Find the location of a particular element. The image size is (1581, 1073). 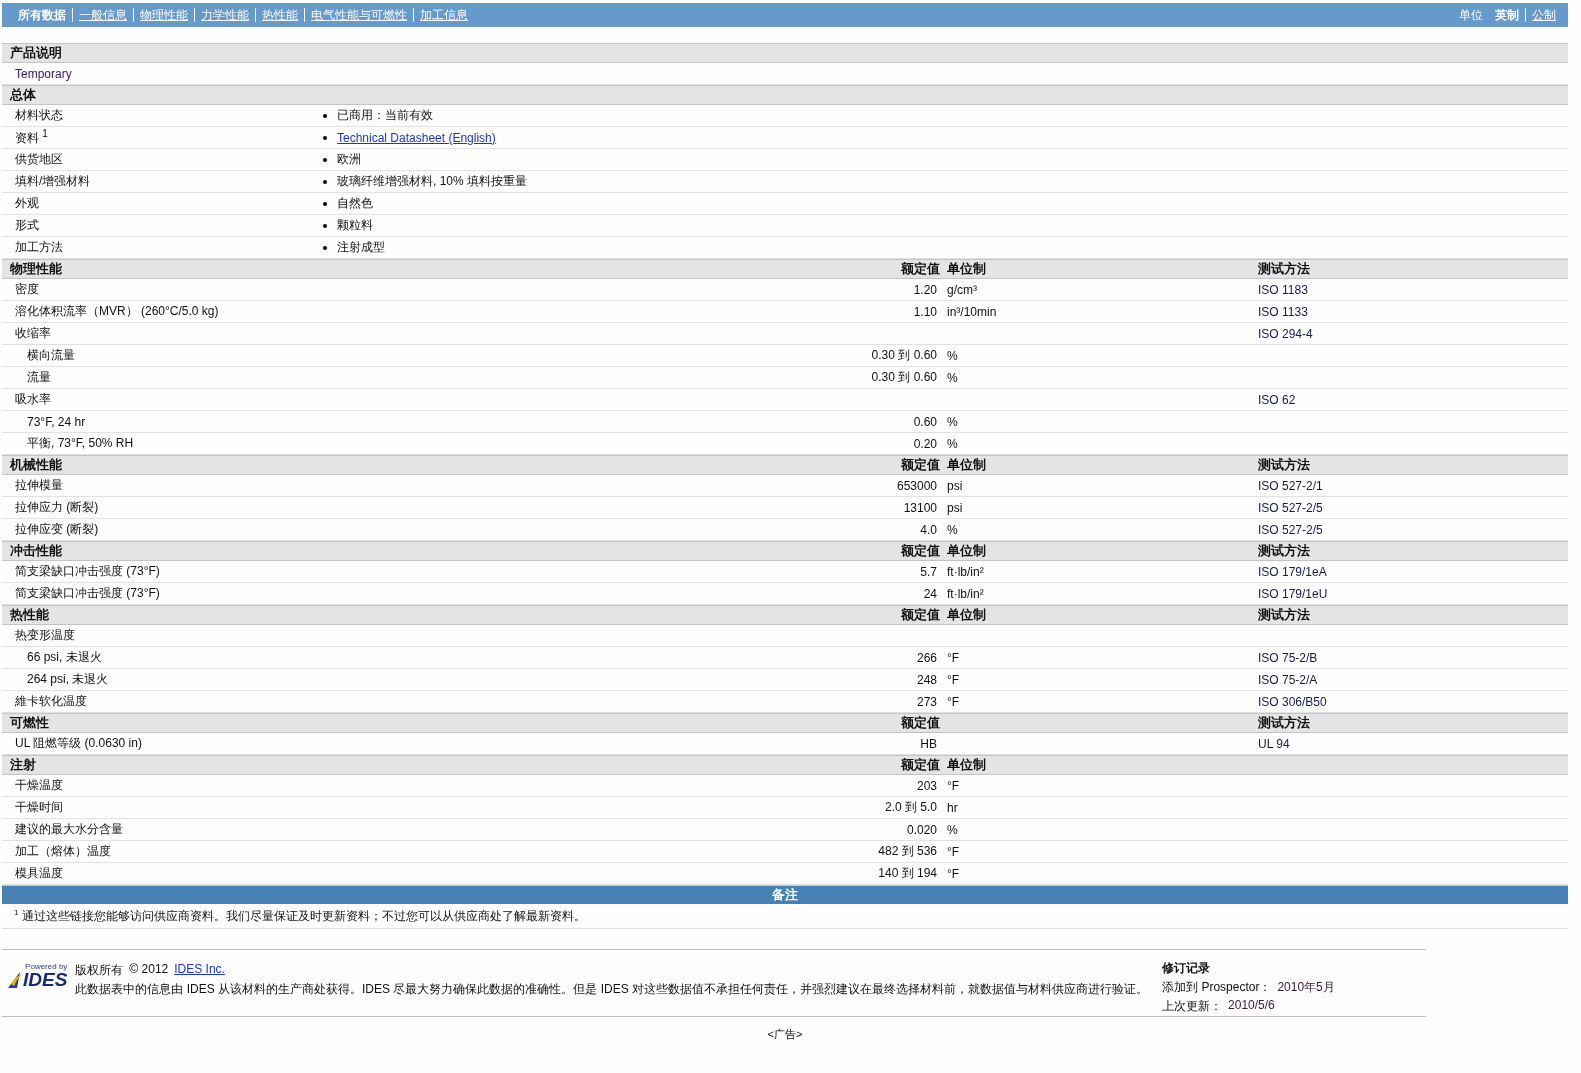

nav-tab: 电气性能与可燃性 is located at coordinates (358, 15).